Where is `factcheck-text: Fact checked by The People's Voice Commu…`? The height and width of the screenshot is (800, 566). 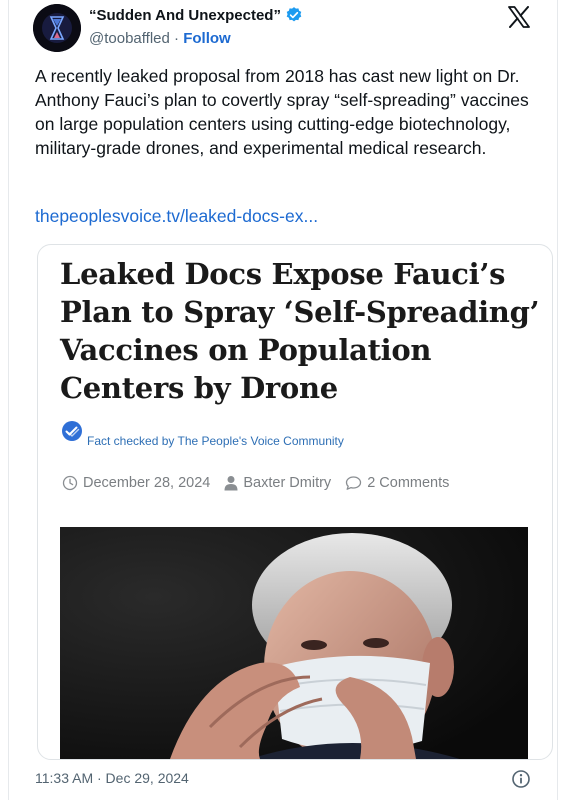 factcheck-text: Fact checked by The People's Voice Commu… is located at coordinates (215, 440).